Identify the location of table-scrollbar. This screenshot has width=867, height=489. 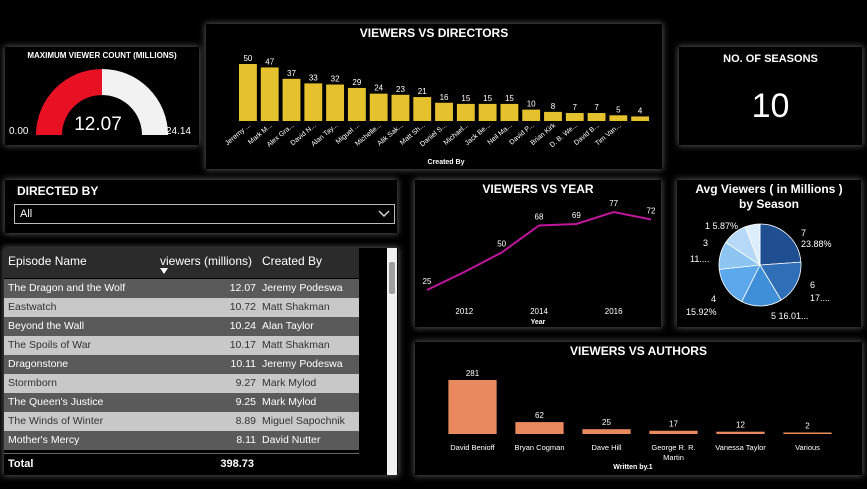
(392, 361).